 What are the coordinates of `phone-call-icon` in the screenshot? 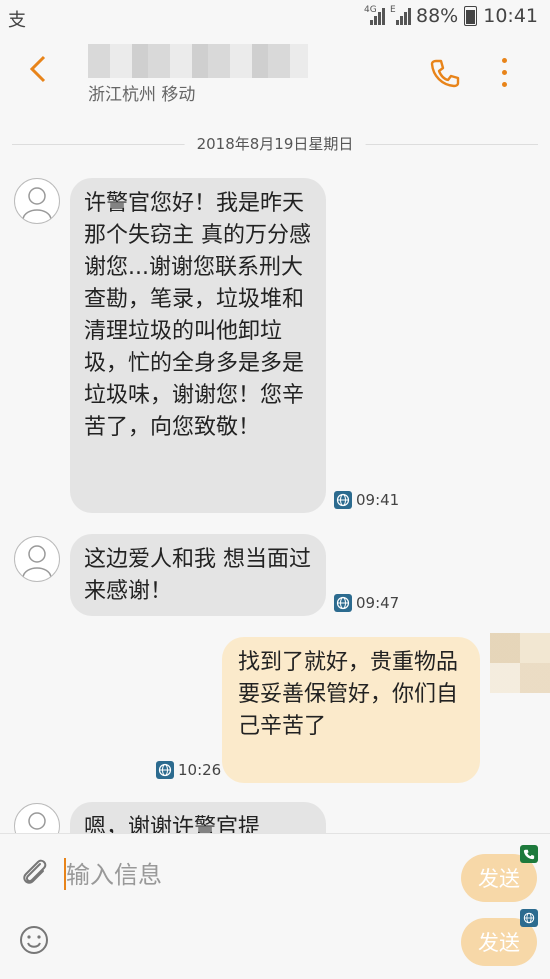 It's located at (445, 73).